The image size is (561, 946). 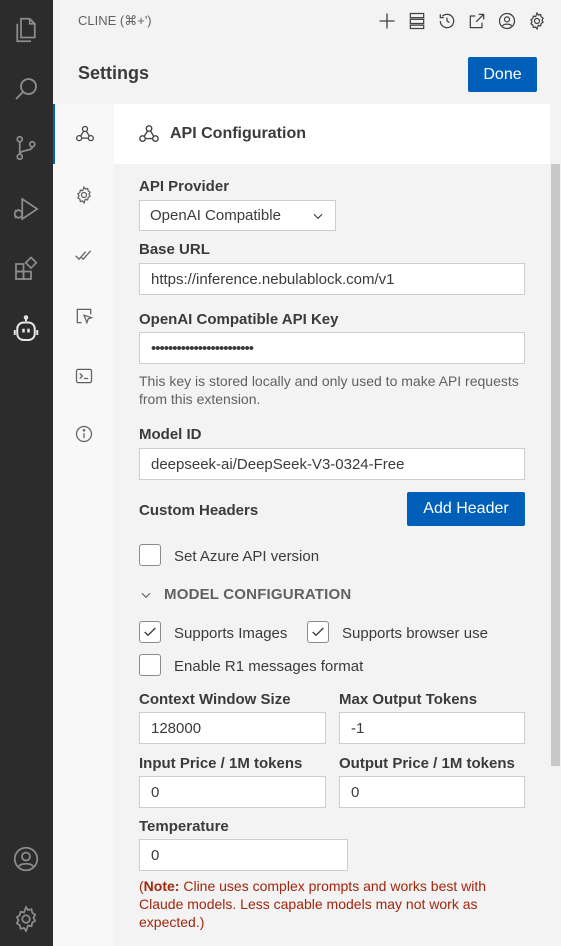 I want to click on azure-checkbox, so click(x=150, y=555).